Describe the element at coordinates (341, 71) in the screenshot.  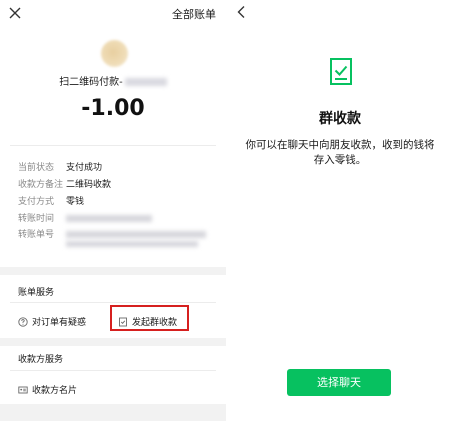
I see `document-check-icon` at that location.